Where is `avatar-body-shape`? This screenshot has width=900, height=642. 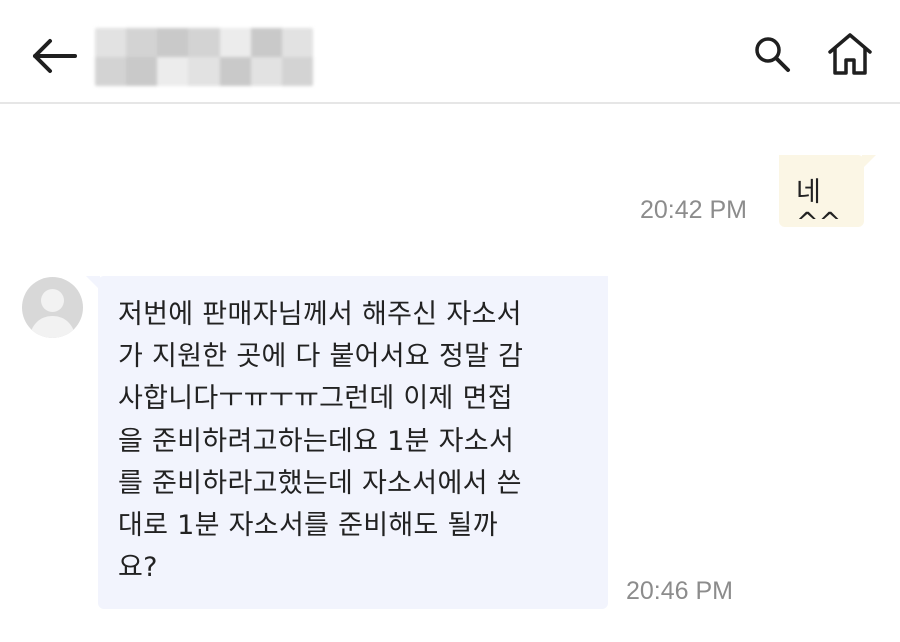
avatar-body-shape is located at coordinates (52, 327).